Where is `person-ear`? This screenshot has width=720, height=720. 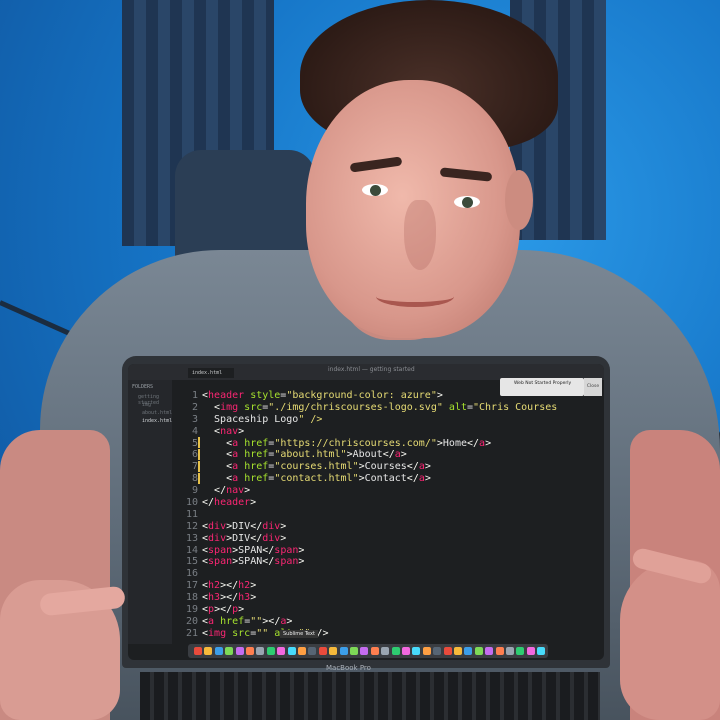 person-ear is located at coordinates (519, 200).